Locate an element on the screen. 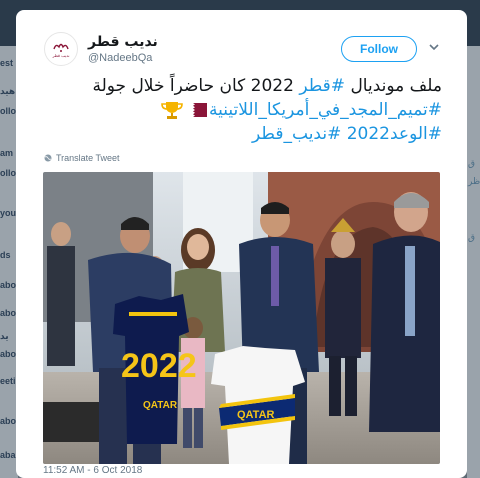  hashtag-link: #قطر is located at coordinates (322, 86).